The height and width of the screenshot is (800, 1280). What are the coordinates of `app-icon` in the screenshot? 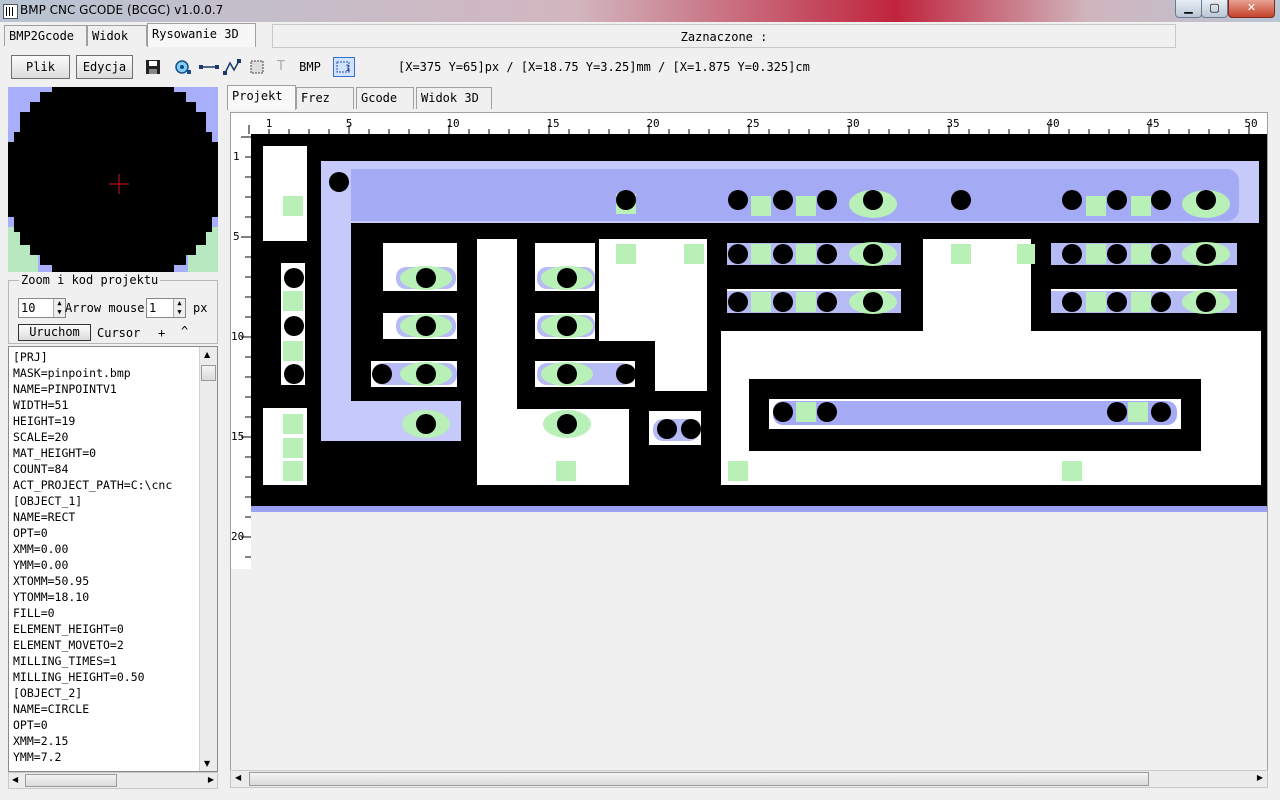 It's located at (10, 11).